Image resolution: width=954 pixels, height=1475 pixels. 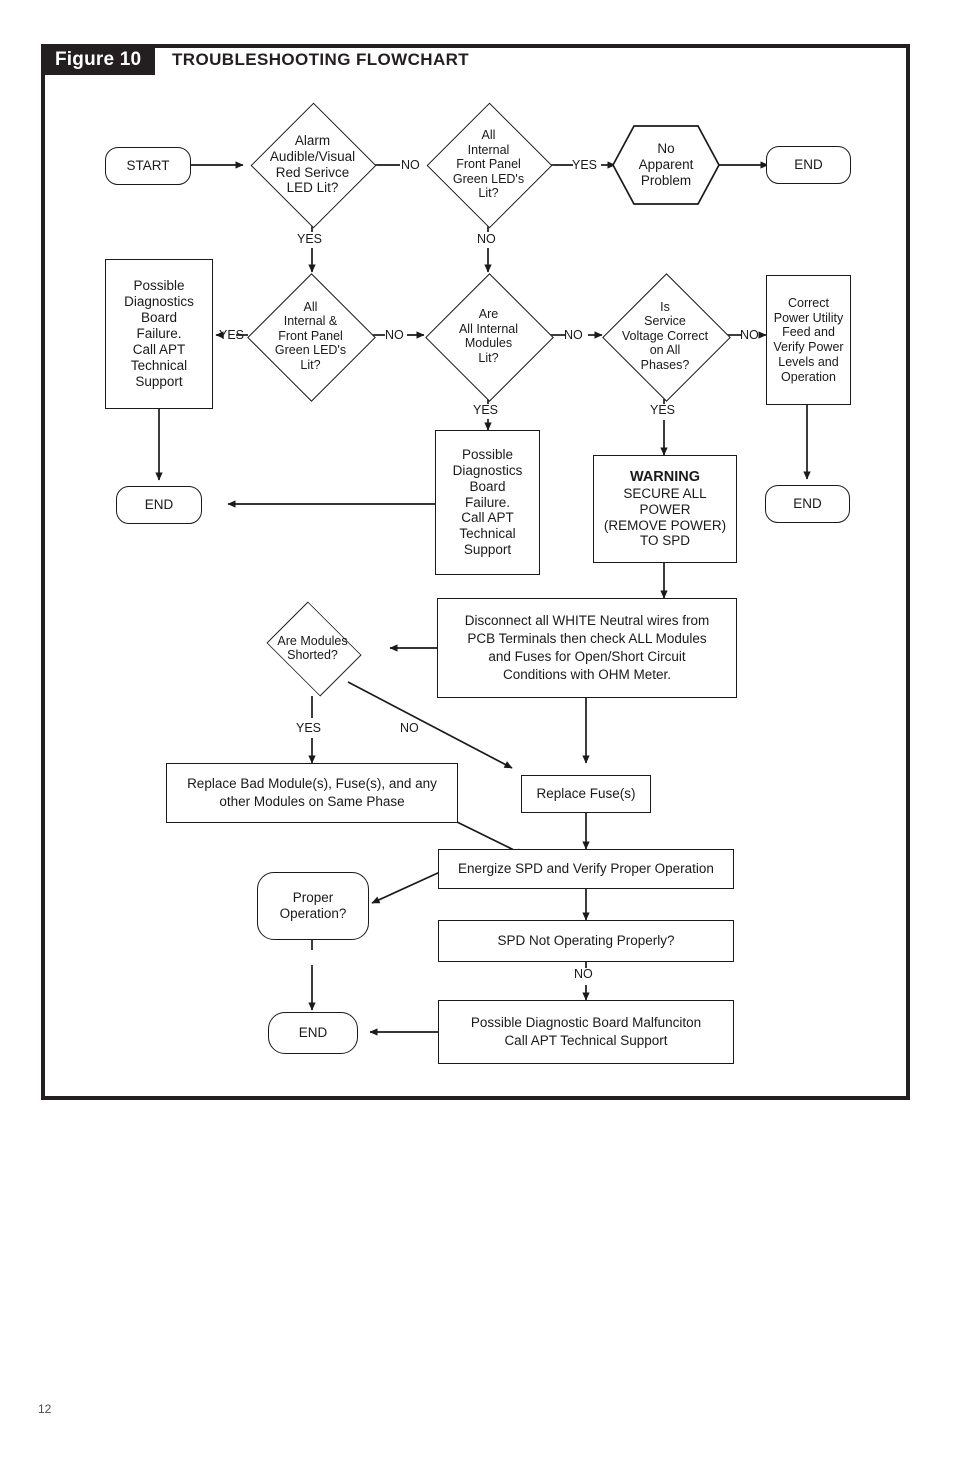 I want to click on node-diagnostics-failure-left-line7: Support, so click(x=159, y=381).